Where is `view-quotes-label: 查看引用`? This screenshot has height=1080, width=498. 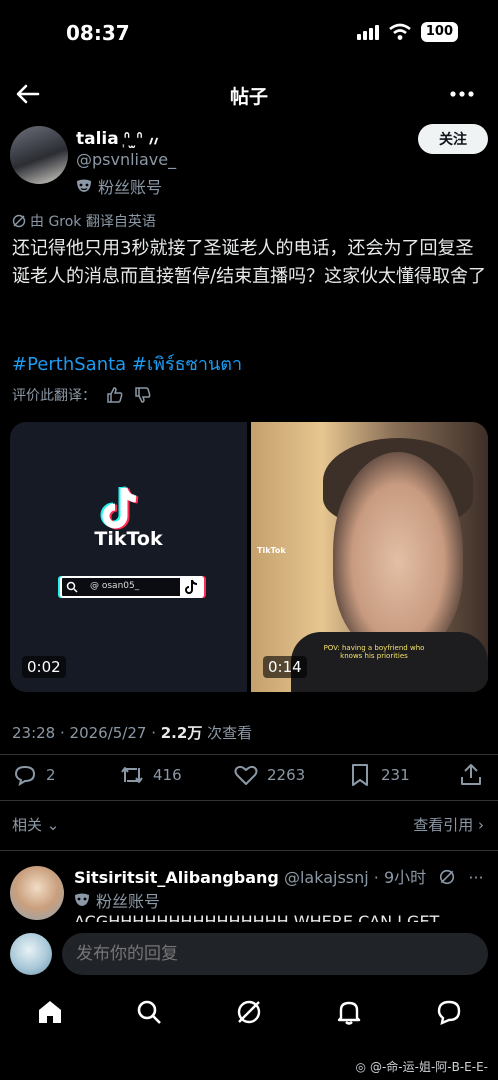 view-quotes-label: 查看引用 is located at coordinates (443, 825).